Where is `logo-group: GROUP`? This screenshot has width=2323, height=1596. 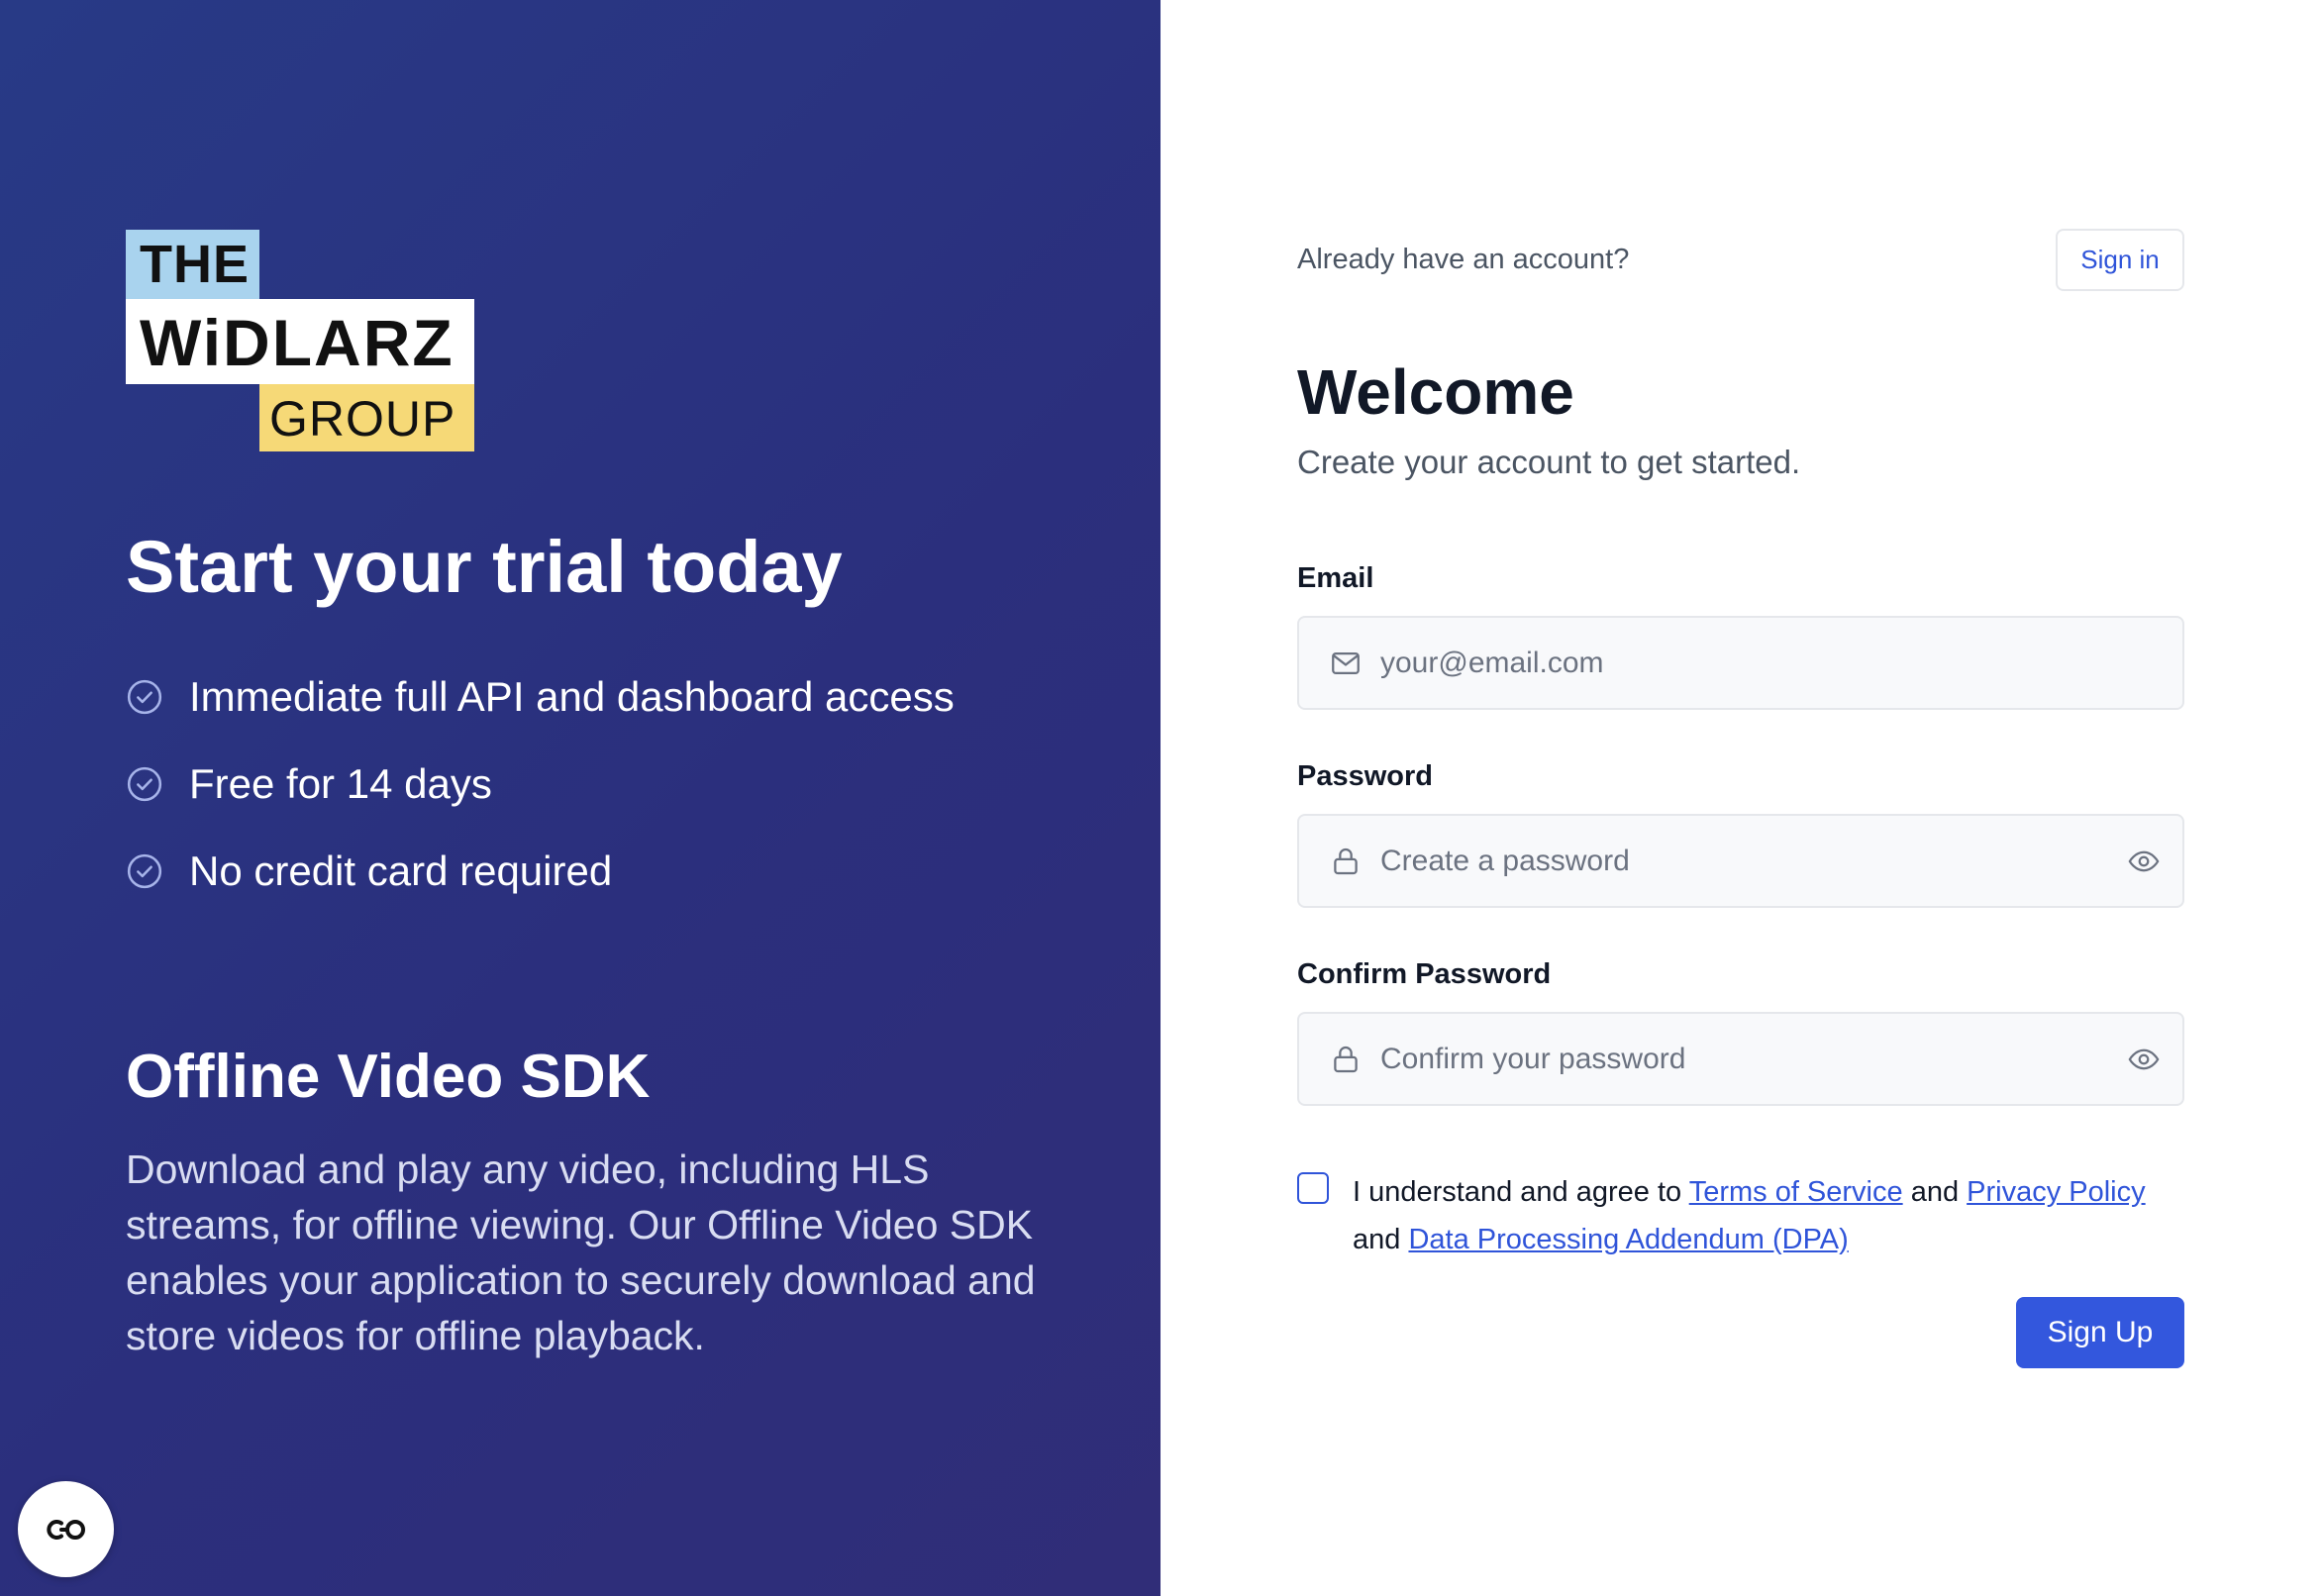
logo-group: GROUP is located at coordinates (366, 417).